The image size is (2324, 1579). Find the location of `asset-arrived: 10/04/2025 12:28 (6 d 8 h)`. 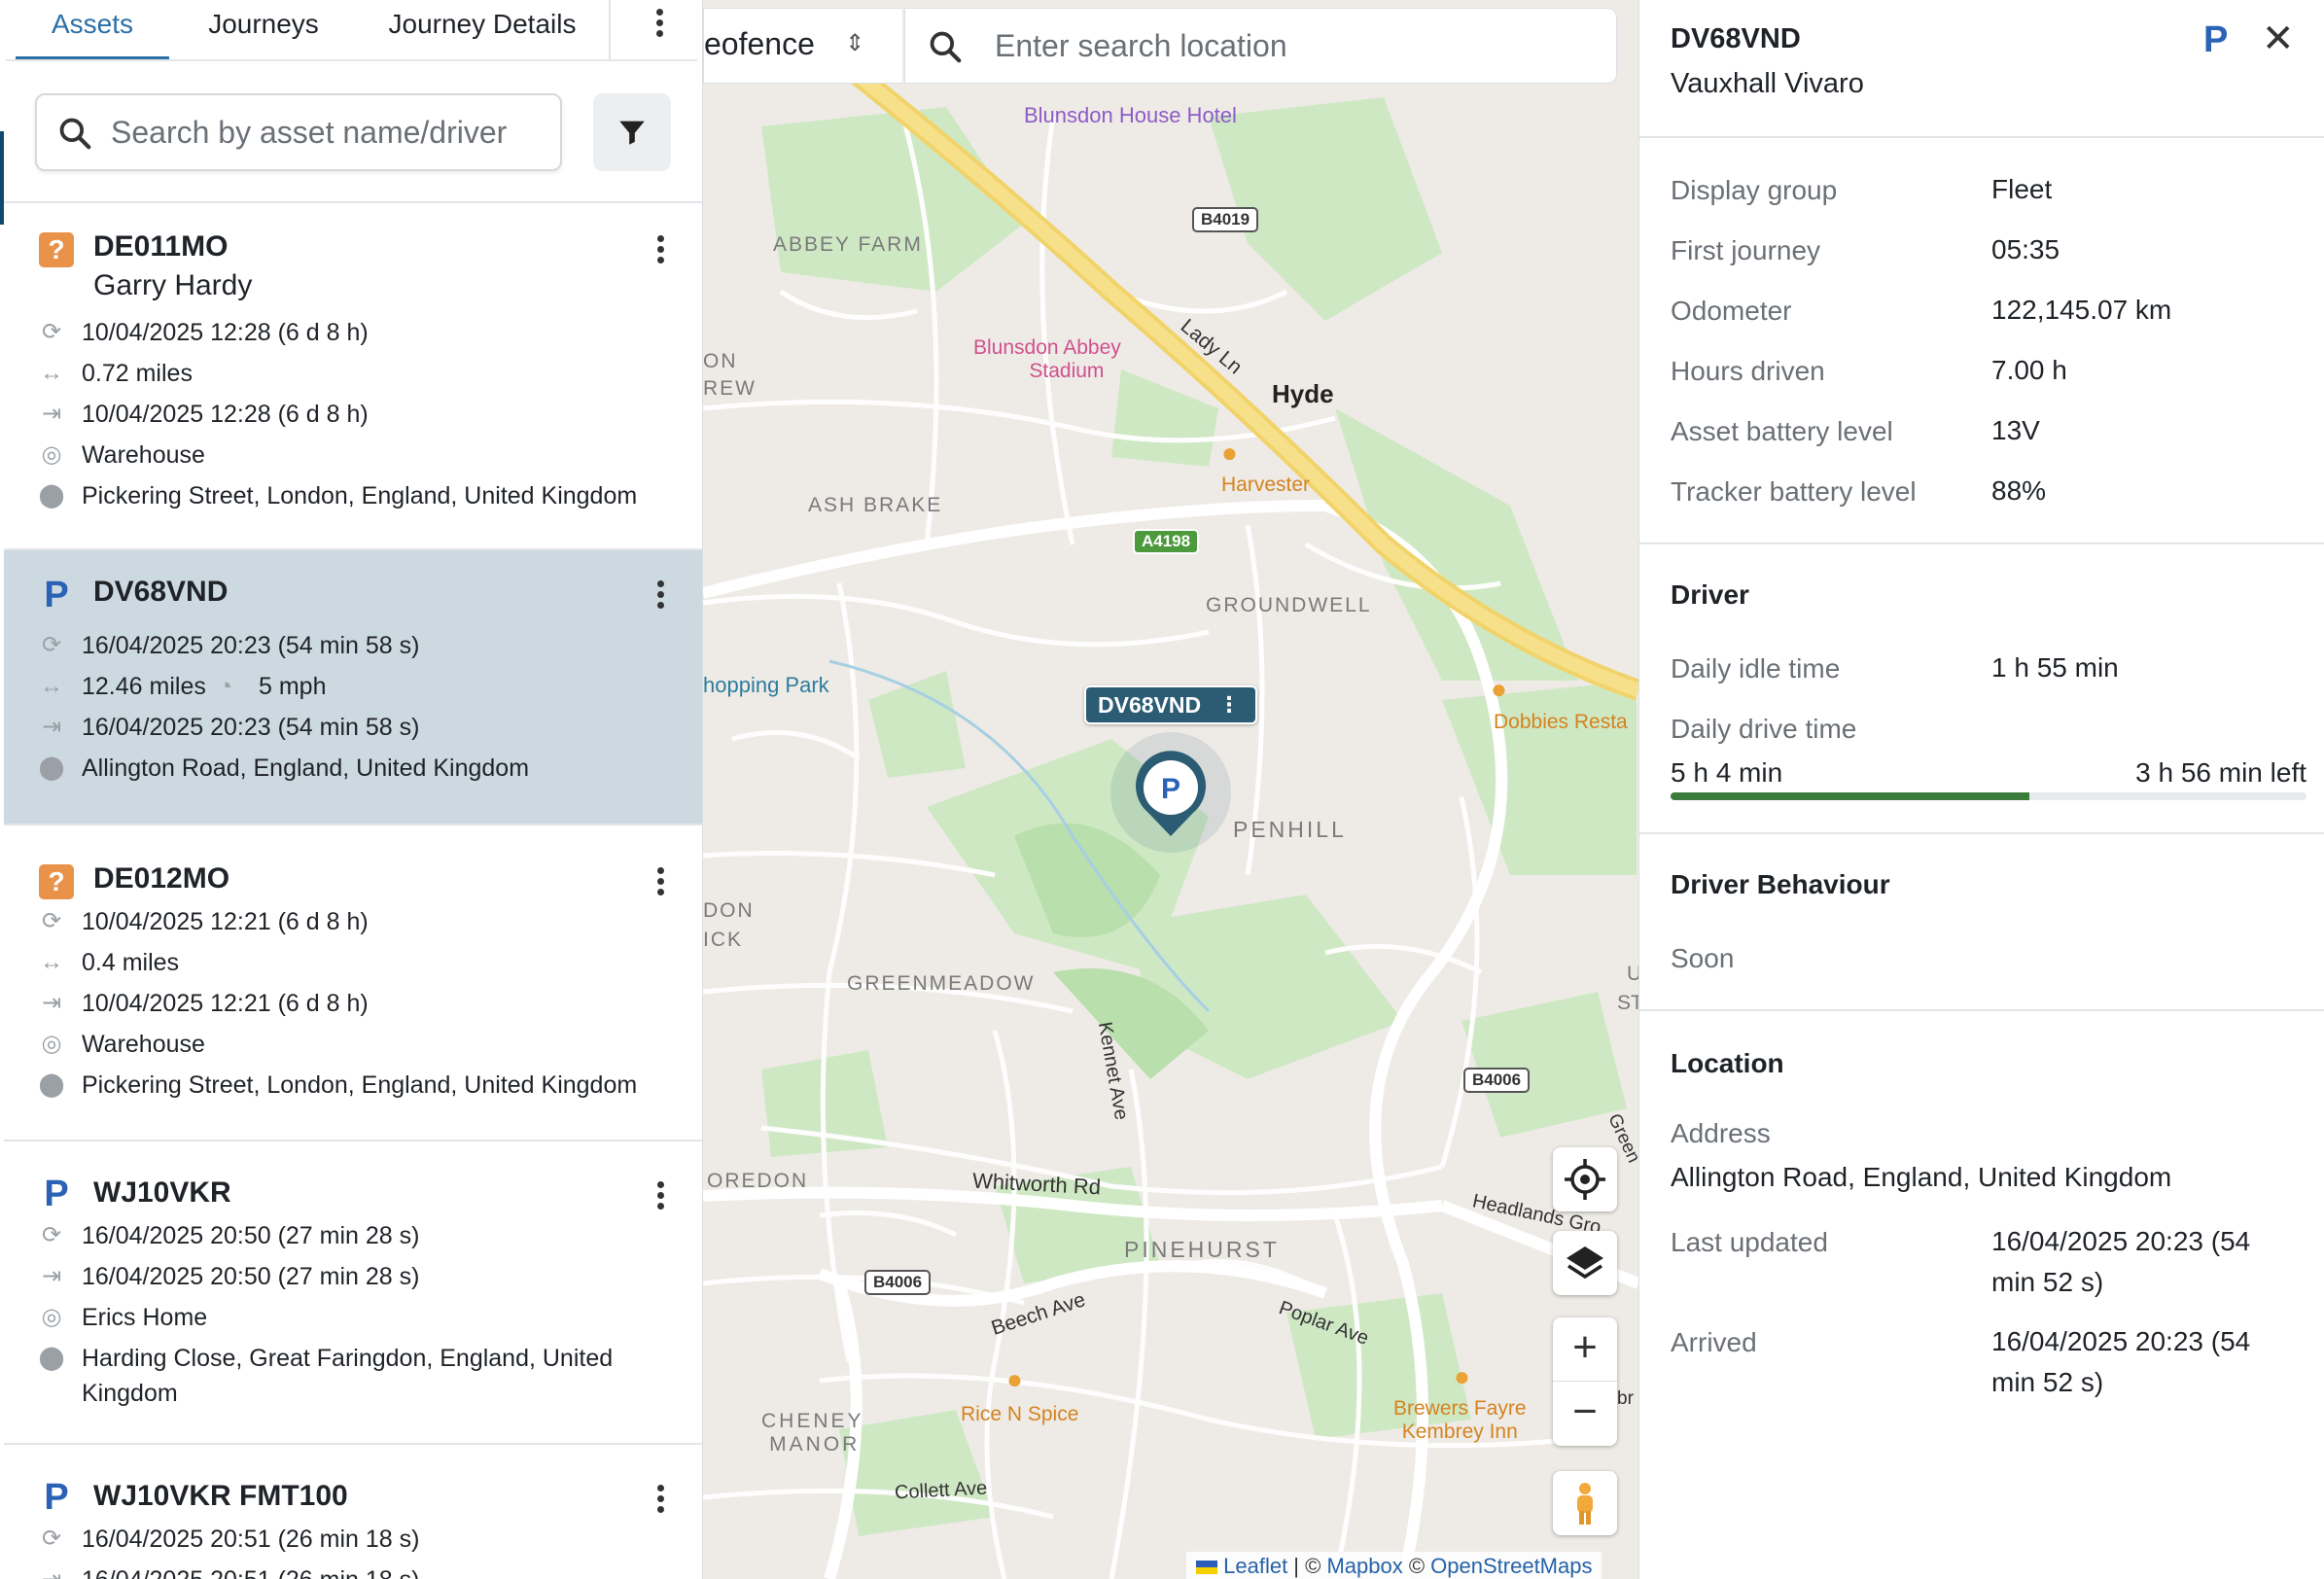

asset-arrived: 10/04/2025 12:28 (6 d 8 h) is located at coordinates (225, 414).